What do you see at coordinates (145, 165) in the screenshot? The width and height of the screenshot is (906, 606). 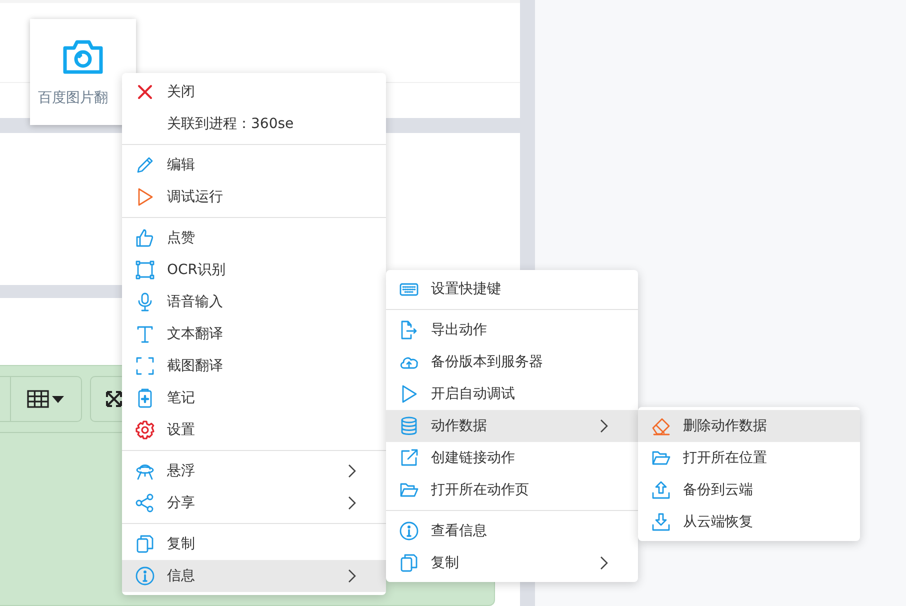 I see `pencil-icon` at bounding box center [145, 165].